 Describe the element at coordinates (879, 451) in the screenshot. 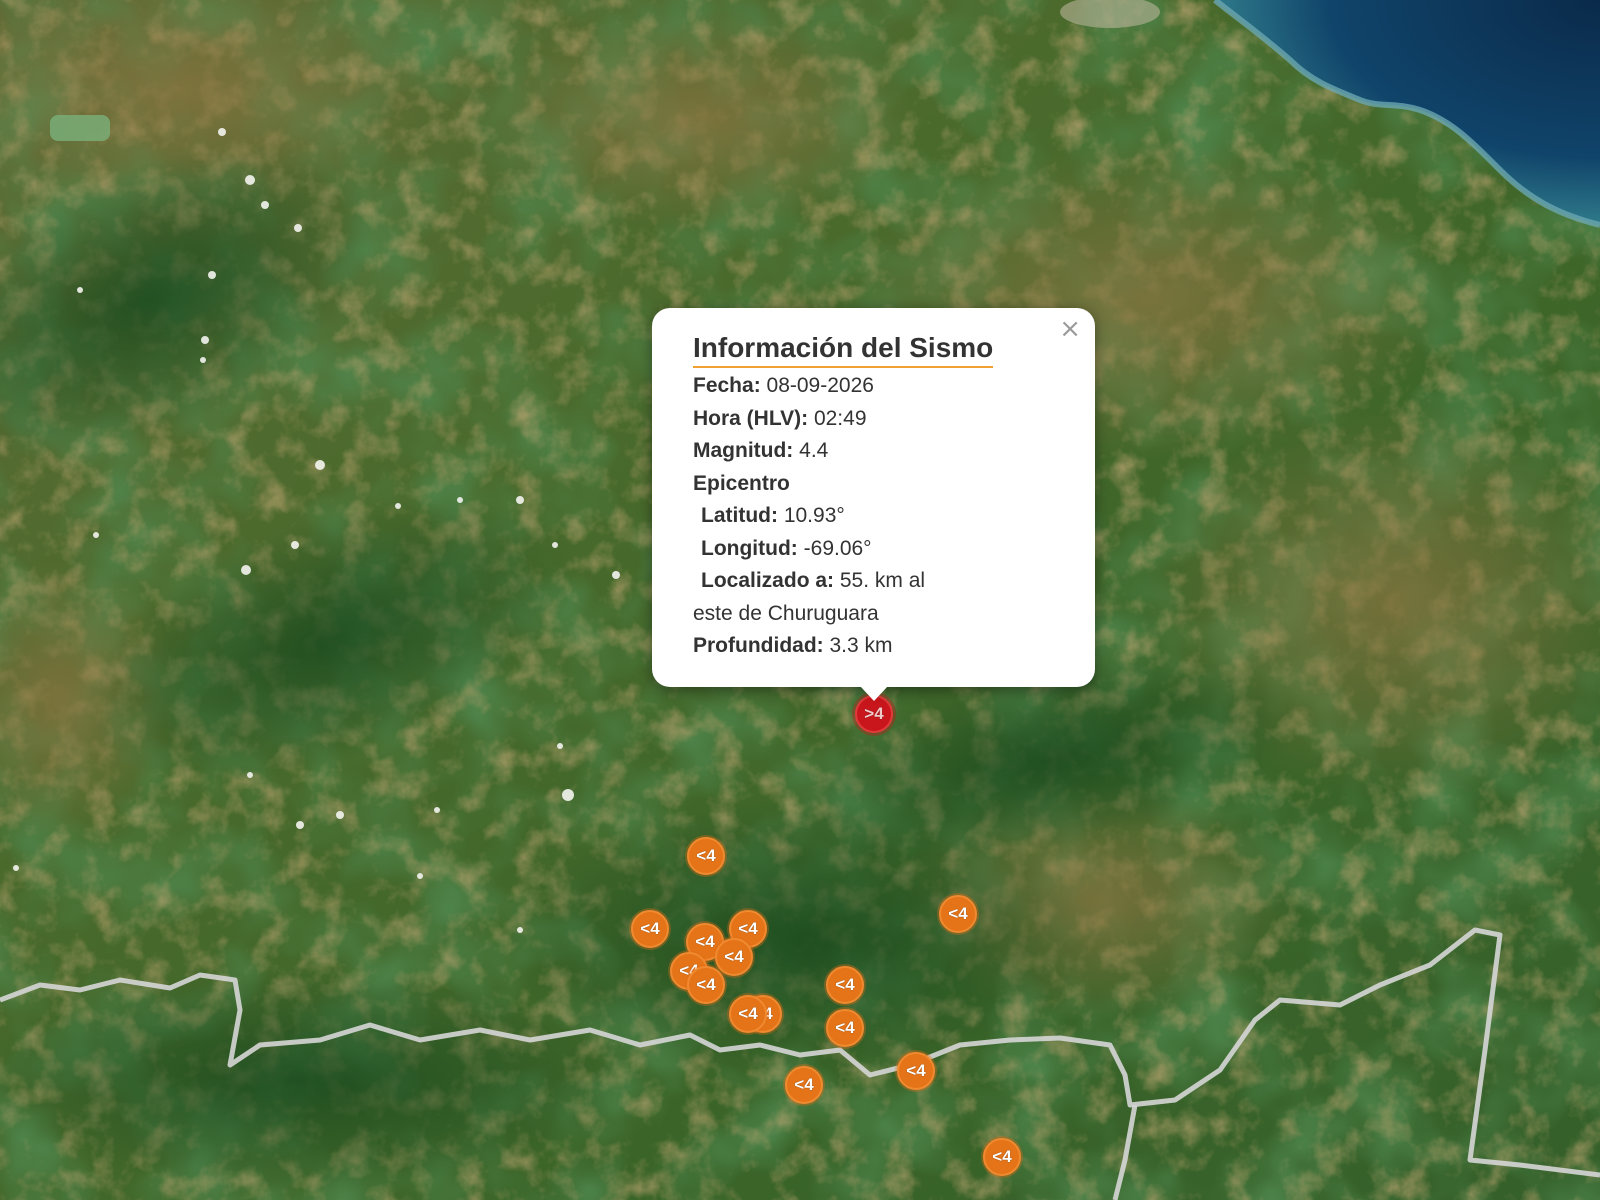

I see `magnitud-row: Magnitud: 4.4` at that location.